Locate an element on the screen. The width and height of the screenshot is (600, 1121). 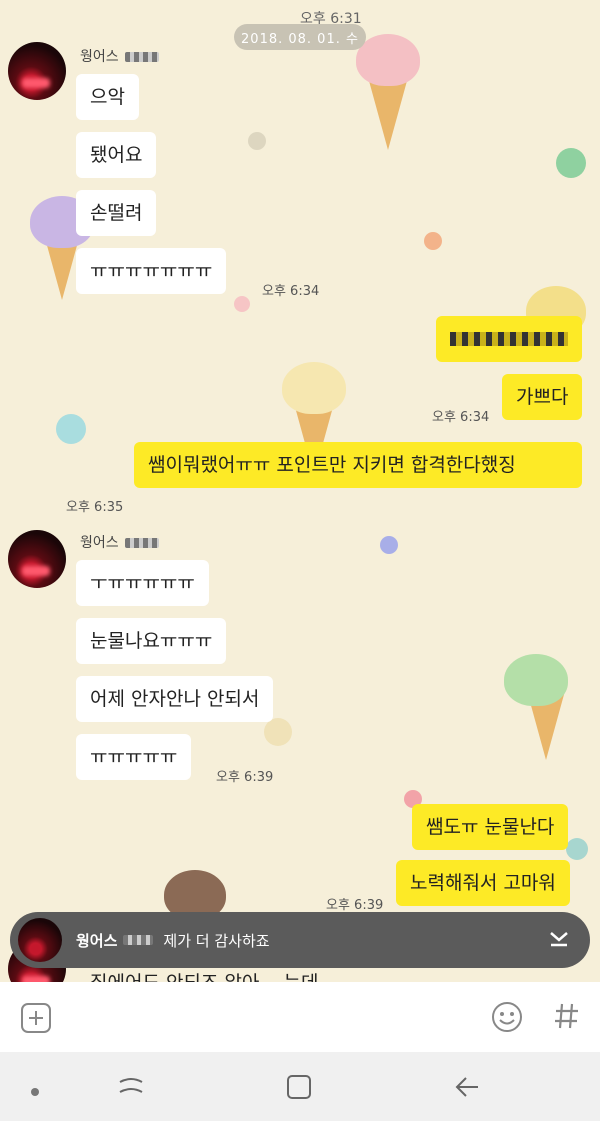
recent-apps-icon is located at coordinates (131, 1089).